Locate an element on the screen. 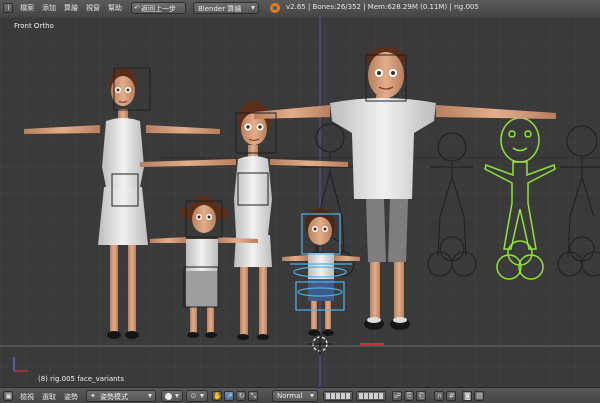 This screenshot has height=403, width=600. menu-select: 選取 is located at coordinates (49, 397).